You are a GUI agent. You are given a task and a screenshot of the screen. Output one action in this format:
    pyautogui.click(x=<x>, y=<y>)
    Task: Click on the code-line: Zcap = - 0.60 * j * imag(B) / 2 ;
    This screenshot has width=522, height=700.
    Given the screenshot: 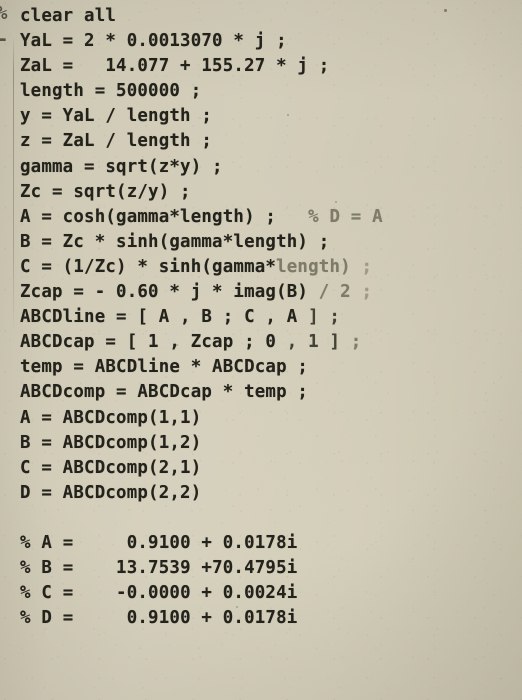 What is the action you would take?
    pyautogui.click(x=270, y=292)
    